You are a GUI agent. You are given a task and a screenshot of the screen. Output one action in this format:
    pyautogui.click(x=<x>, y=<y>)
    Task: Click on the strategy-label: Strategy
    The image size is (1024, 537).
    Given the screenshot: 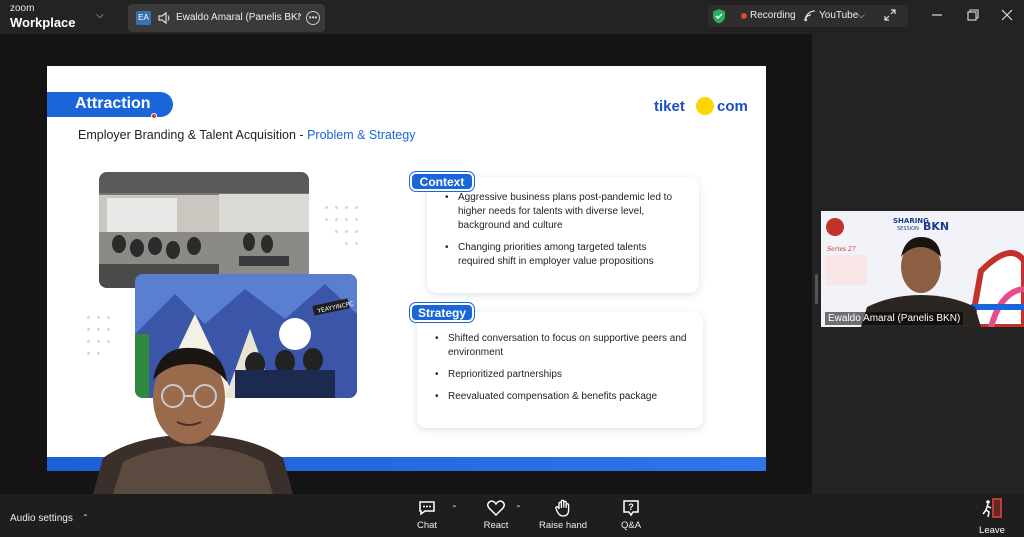 What is the action you would take?
    pyautogui.click(x=442, y=313)
    